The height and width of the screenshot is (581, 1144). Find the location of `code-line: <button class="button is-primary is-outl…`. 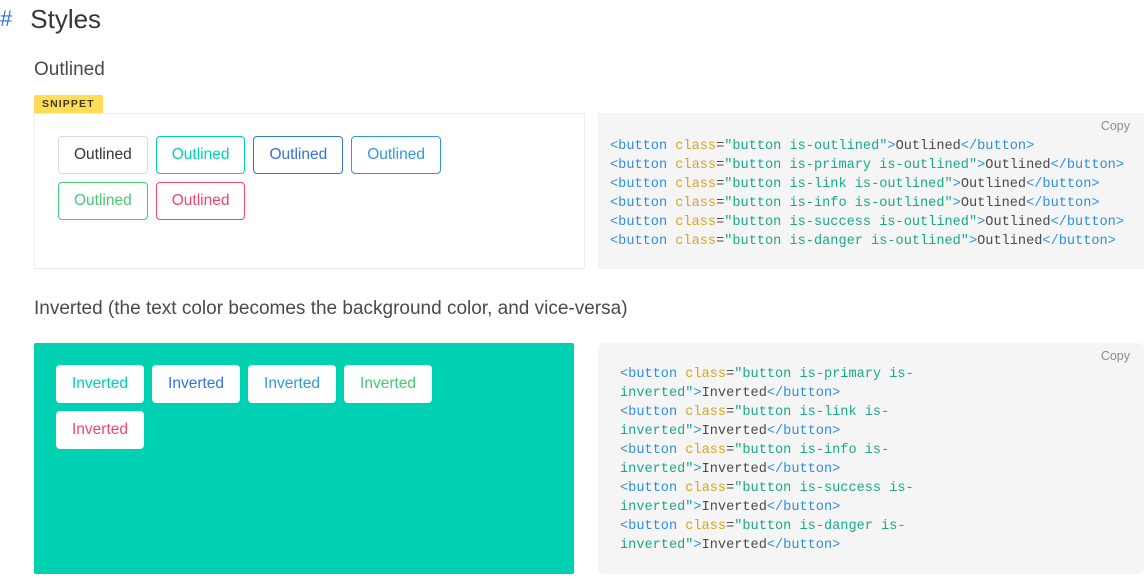

code-line: <button class="button is-primary is-outl… is located at coordinates (867, 165).